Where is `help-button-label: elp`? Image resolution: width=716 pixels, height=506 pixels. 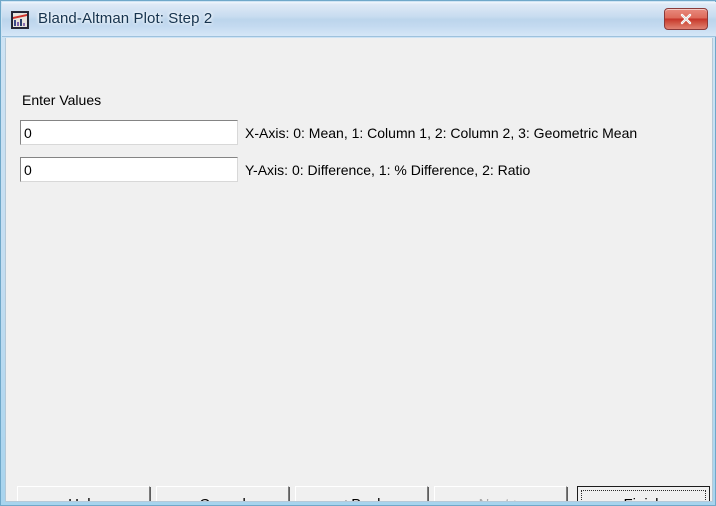 help-button-label: elp is located at coordinates (89, 498).